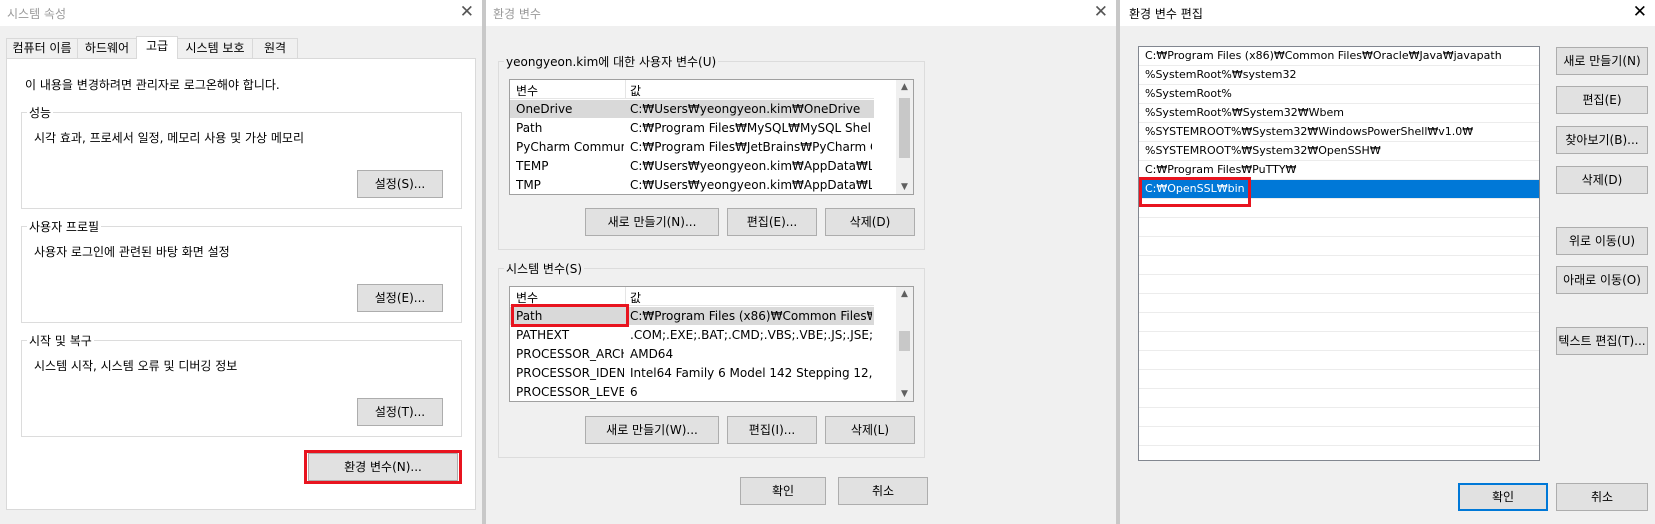 The image size is (1655, 524). What do you see at coordinates (870, 430) in the screenshot?
I see `system-delete-button: 삭제(L)` at bounding box center [870, 430].